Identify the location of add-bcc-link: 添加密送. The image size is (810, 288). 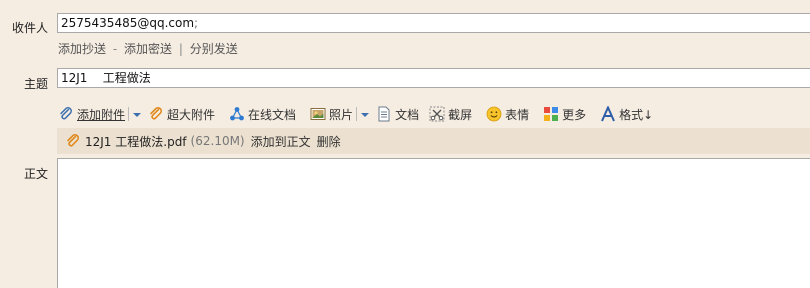
(148, 49).